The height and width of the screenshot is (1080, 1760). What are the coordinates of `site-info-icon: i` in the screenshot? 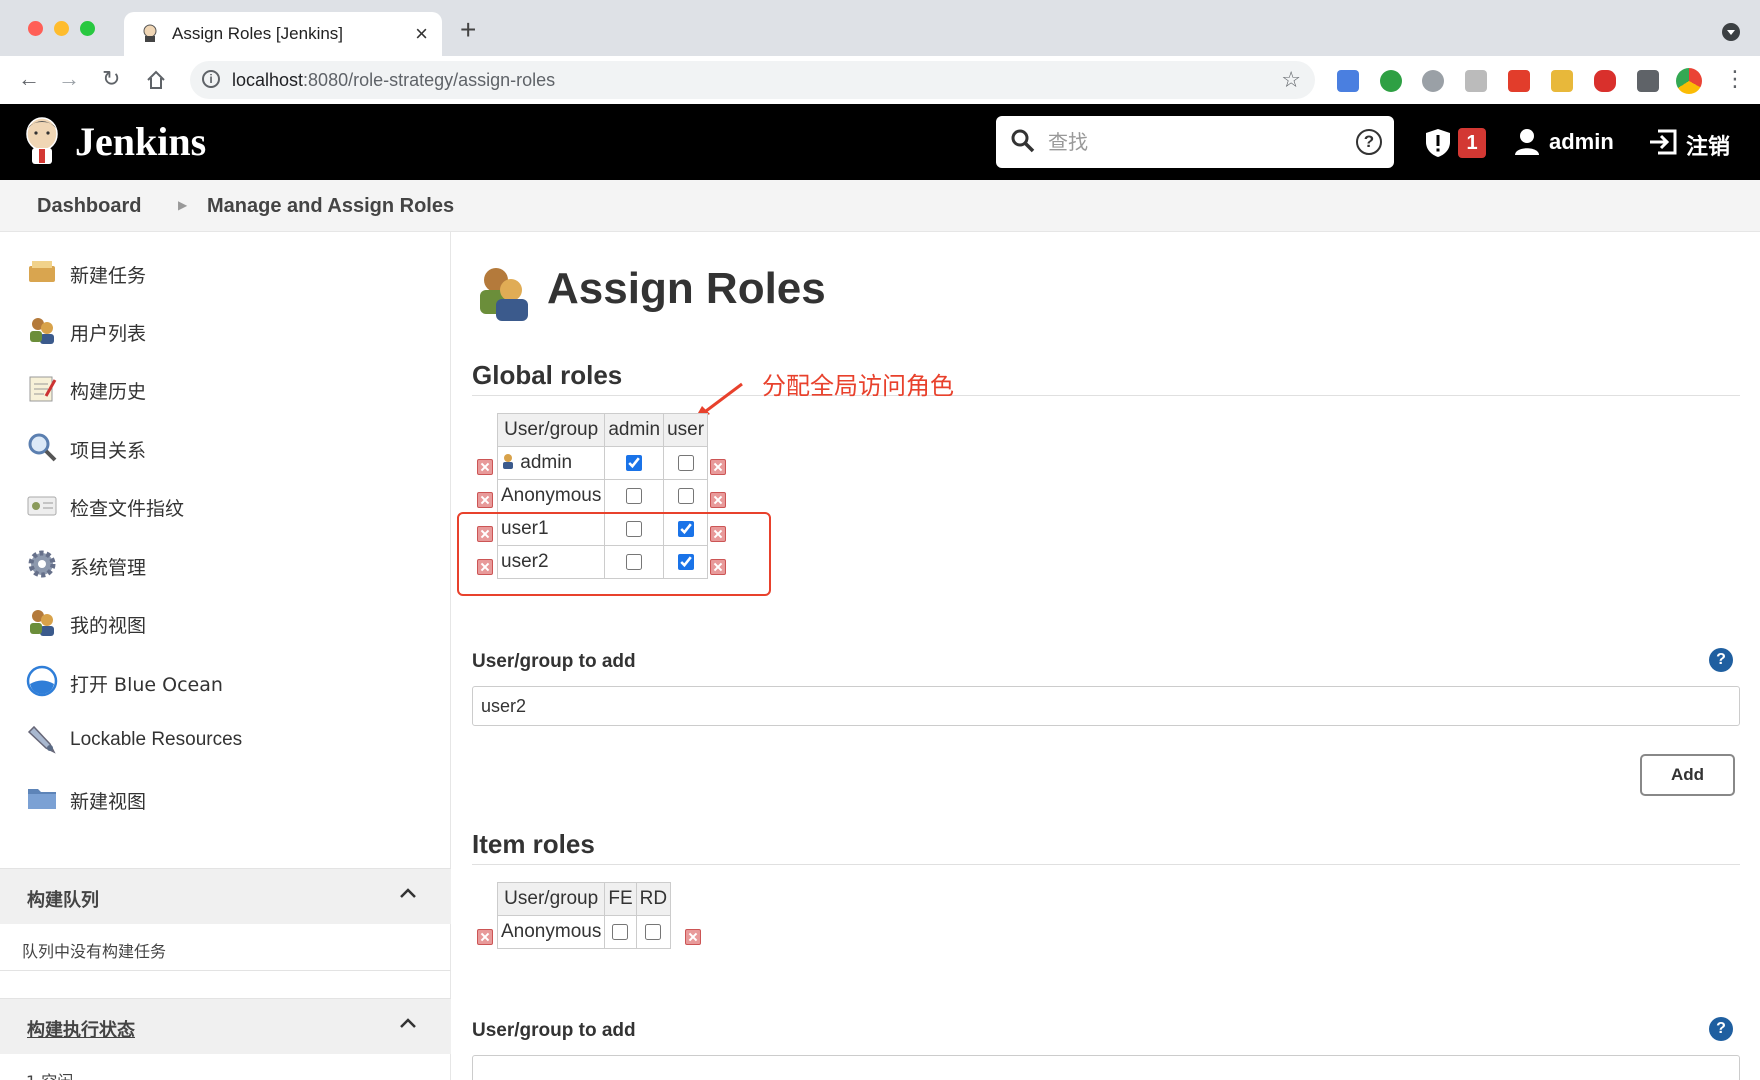 It's located at (211, 79).